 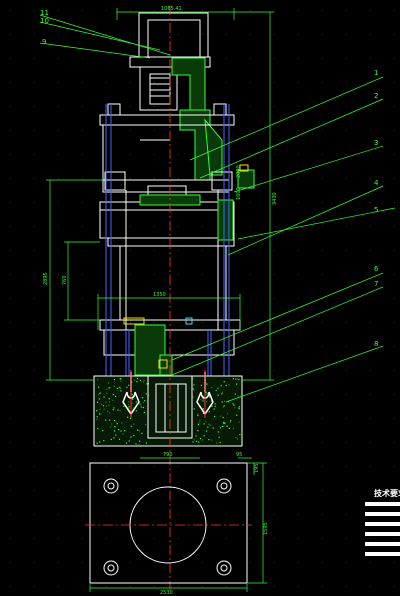 What do you see at coordinates (44, 21) in the screenshot?
I see `callout-10: 10` at bounding box center [44, 21].